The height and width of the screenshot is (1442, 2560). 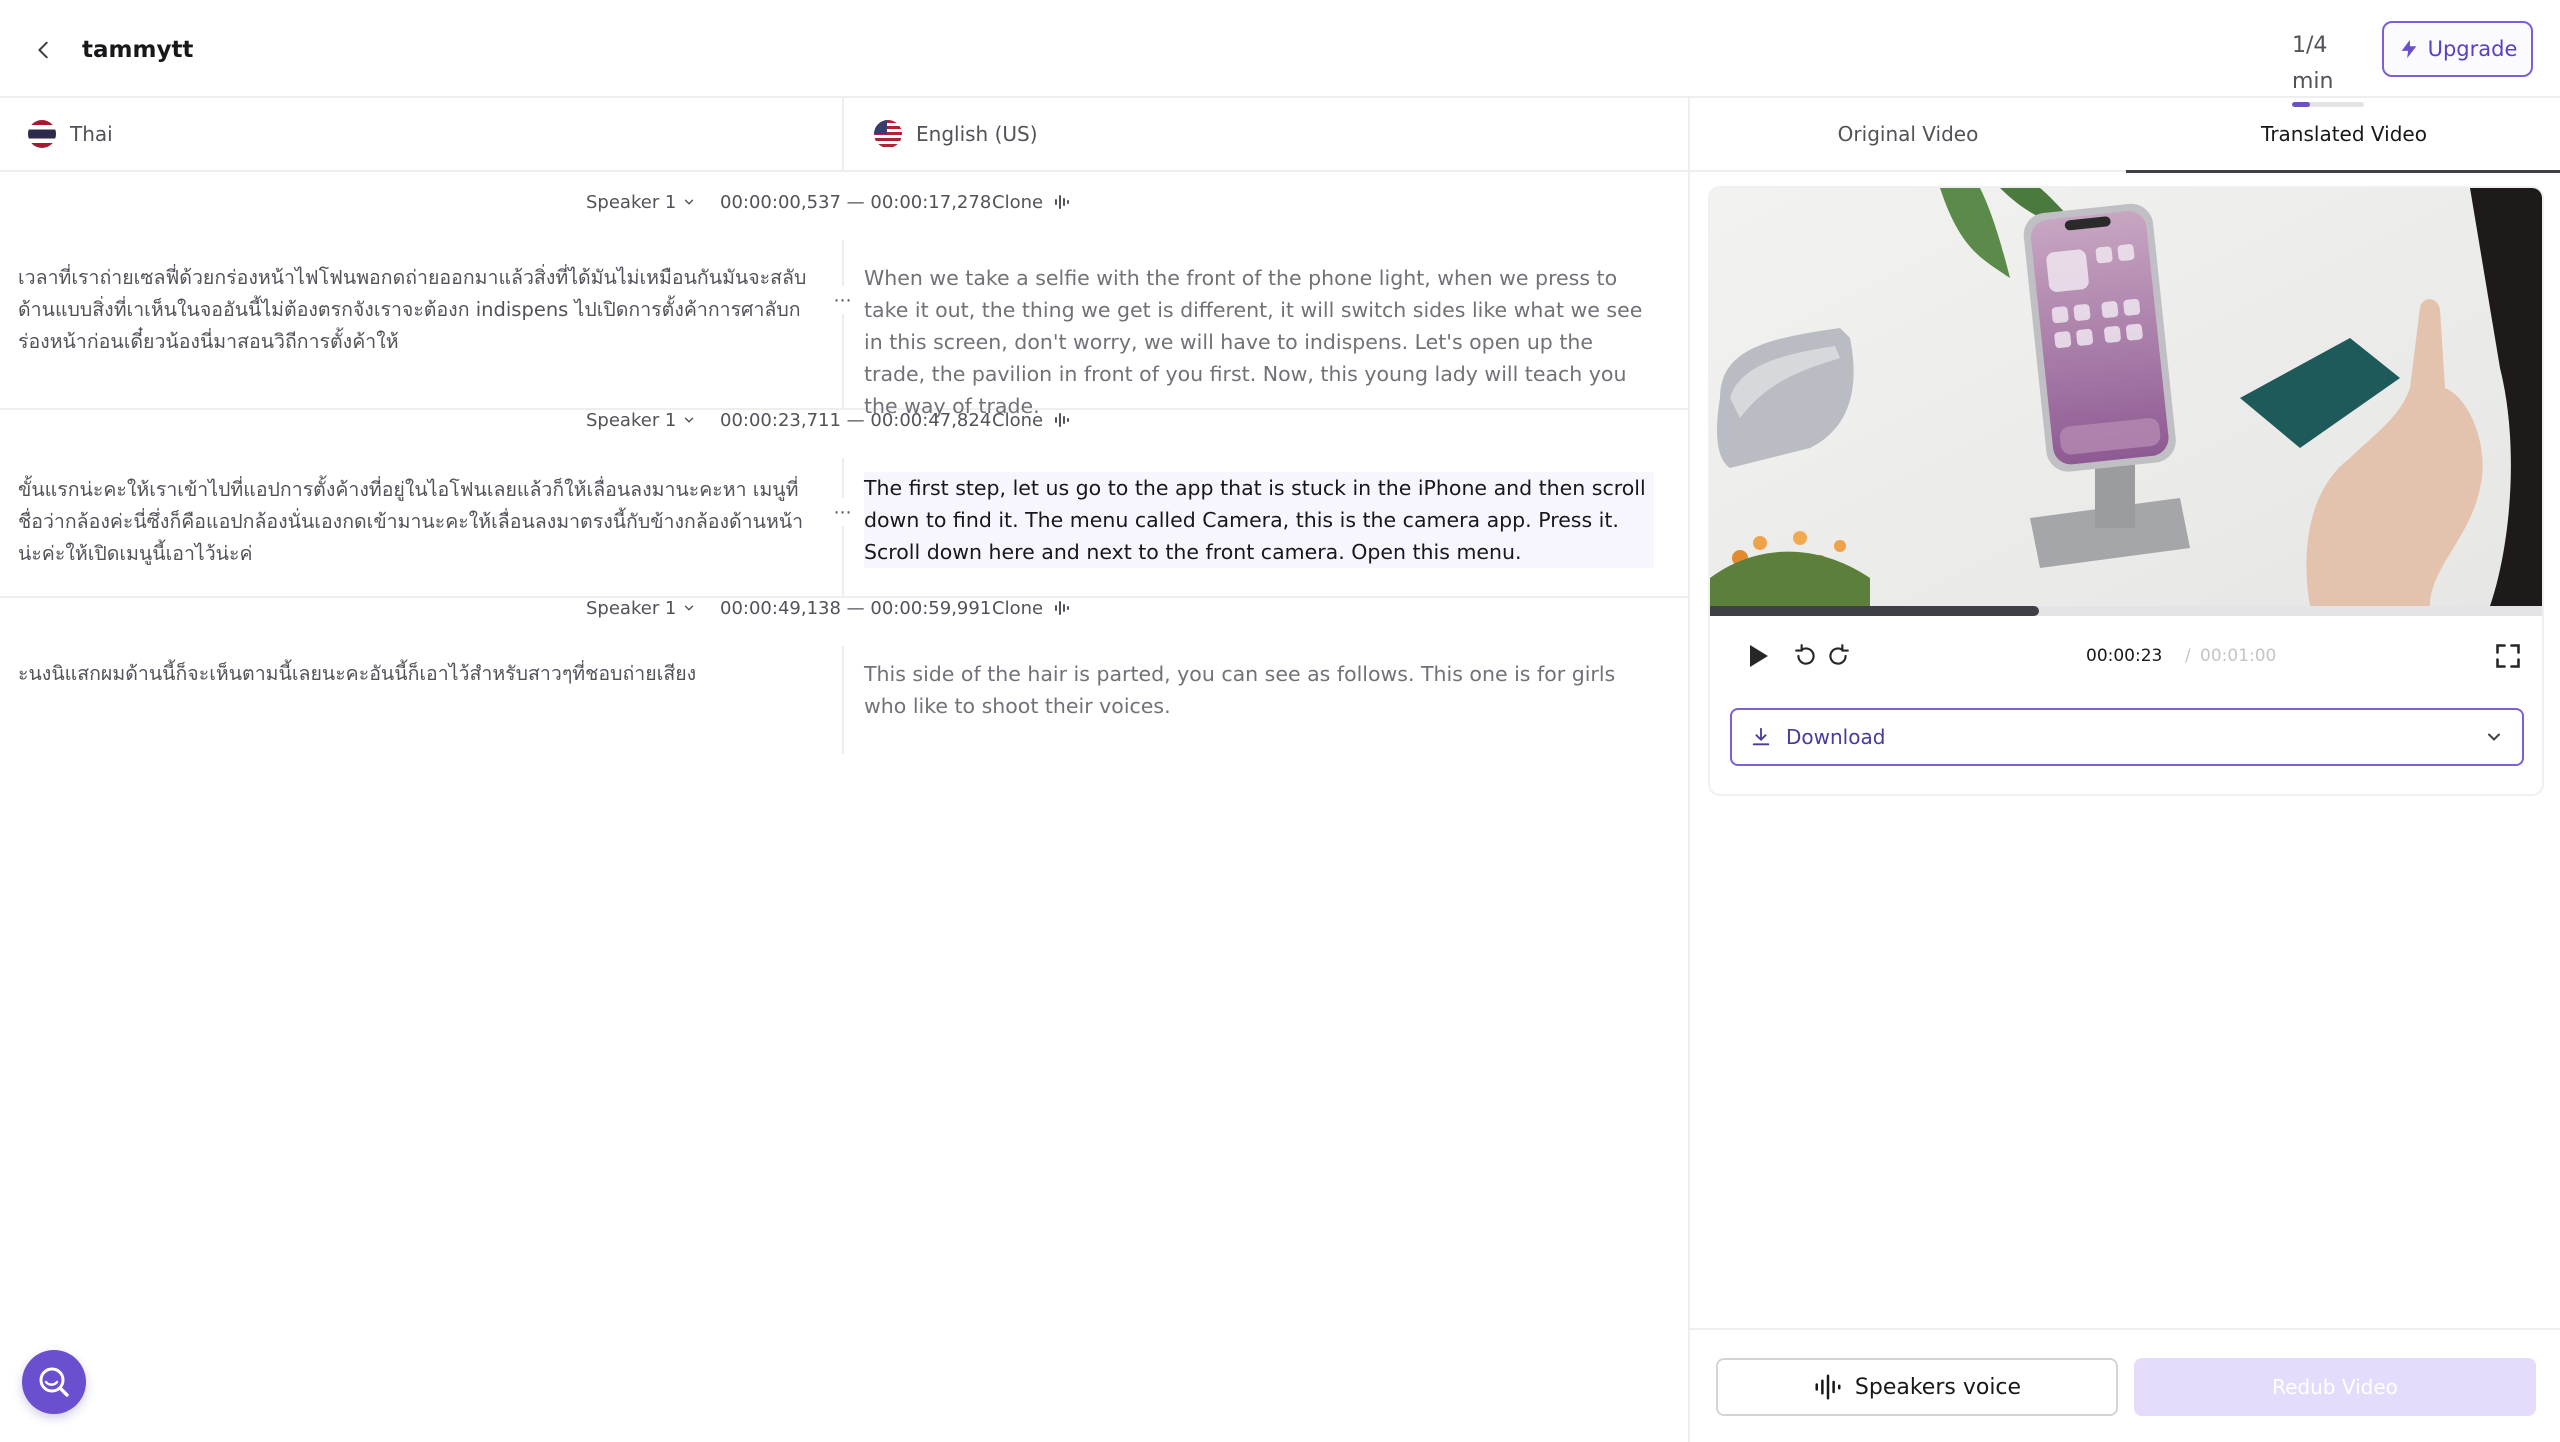 I want to click on fullscreen-button, so click(x=2508, y=656).